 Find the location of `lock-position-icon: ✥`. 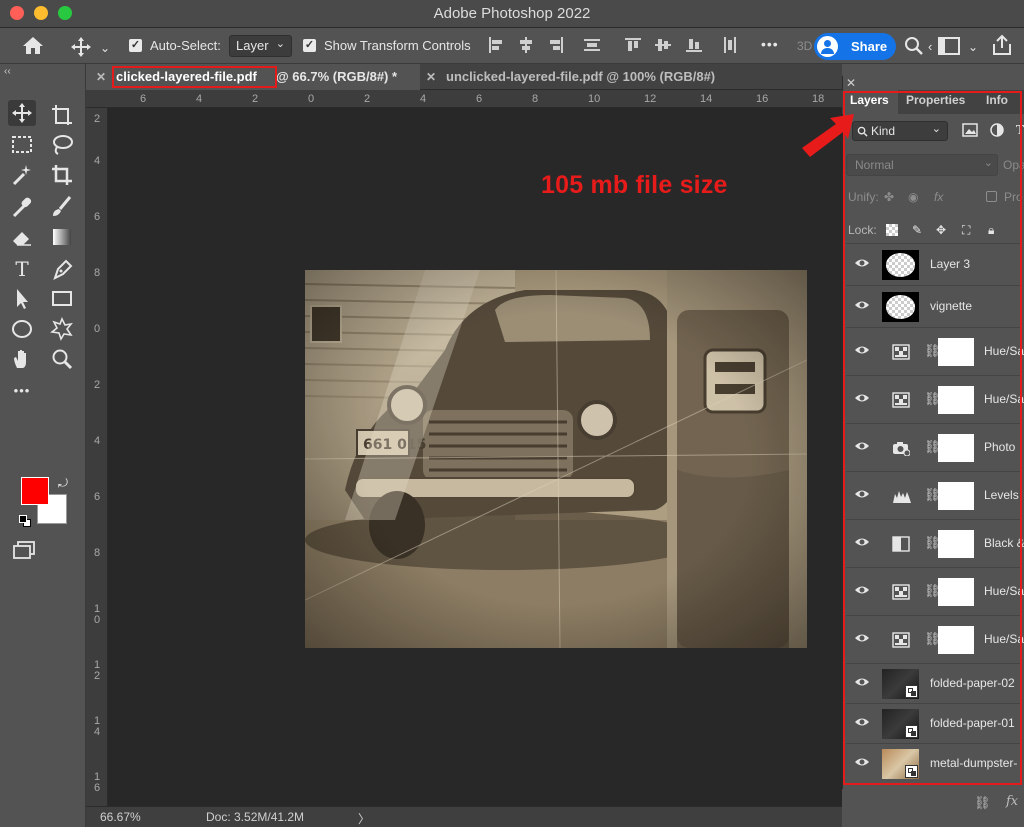

lock-position-icon: ✥ is located at coordinates (941, 230).